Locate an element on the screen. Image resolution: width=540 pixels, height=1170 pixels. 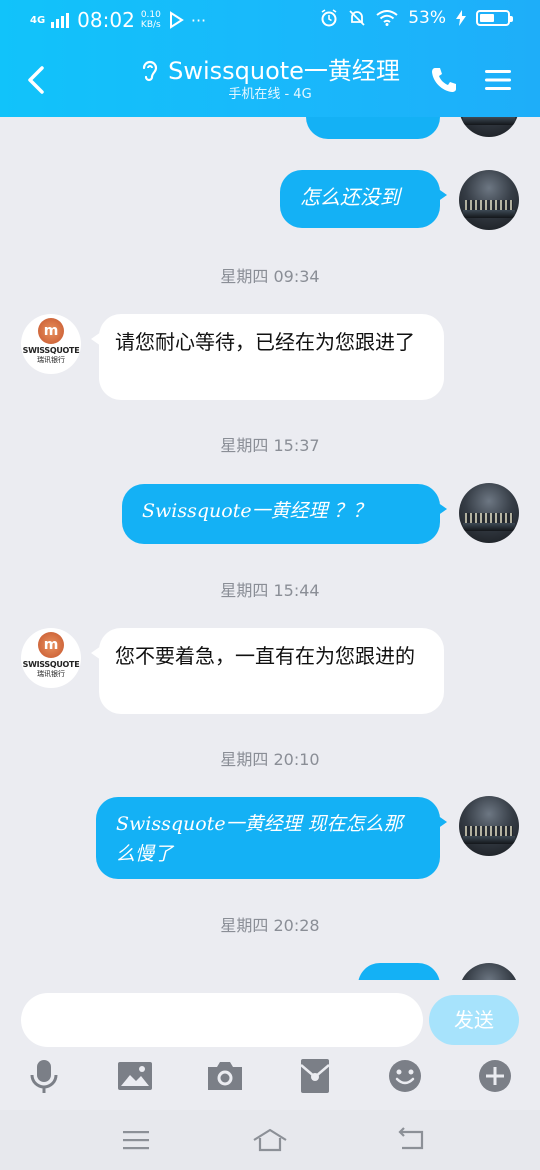
play-icon is located at coordinates (176, 20).